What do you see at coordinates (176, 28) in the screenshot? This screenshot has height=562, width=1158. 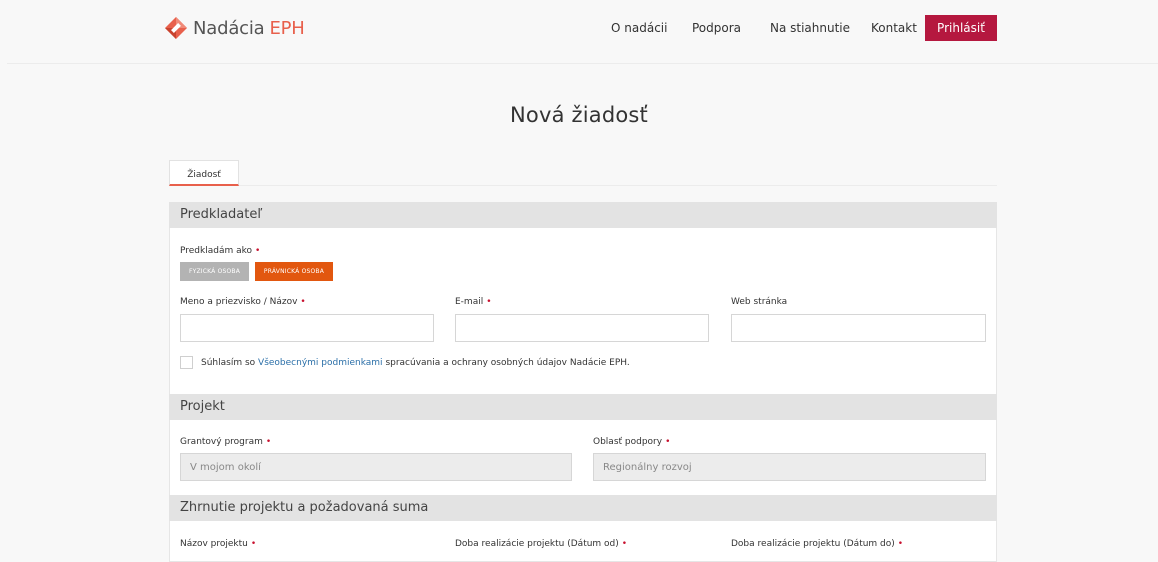 I see `diamond-logo-icon` at bounding box center [176, 28].